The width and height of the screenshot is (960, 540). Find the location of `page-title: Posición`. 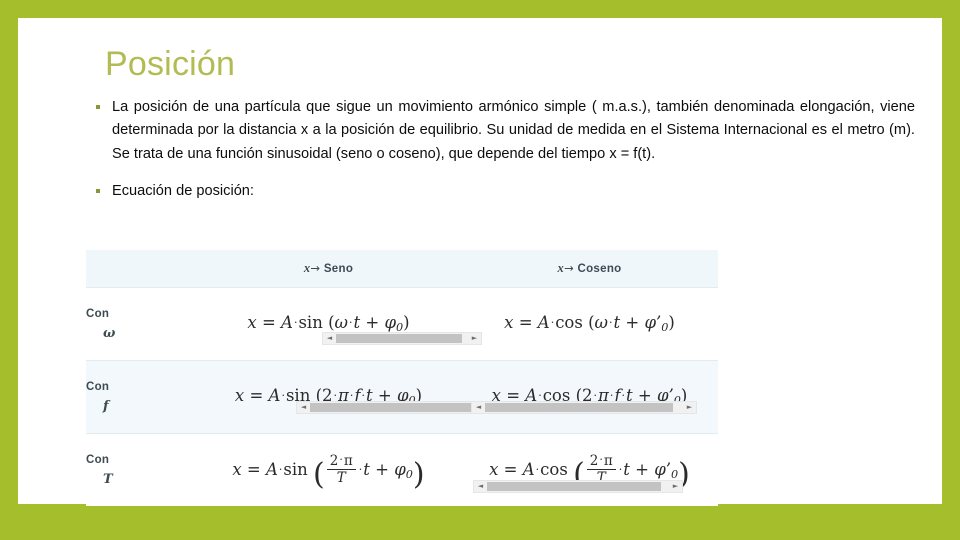

page-title: Posición is located at coordinates (170, 64).